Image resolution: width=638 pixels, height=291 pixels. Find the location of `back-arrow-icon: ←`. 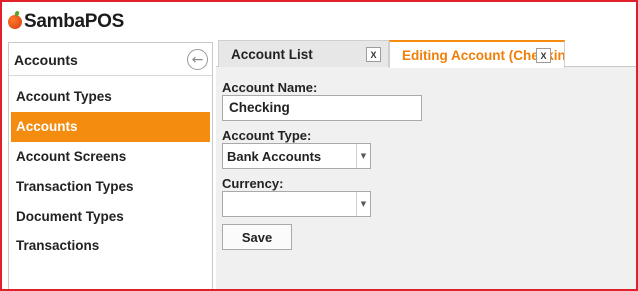

back-arrow-icon: ← is located at coordinates (197, 59).